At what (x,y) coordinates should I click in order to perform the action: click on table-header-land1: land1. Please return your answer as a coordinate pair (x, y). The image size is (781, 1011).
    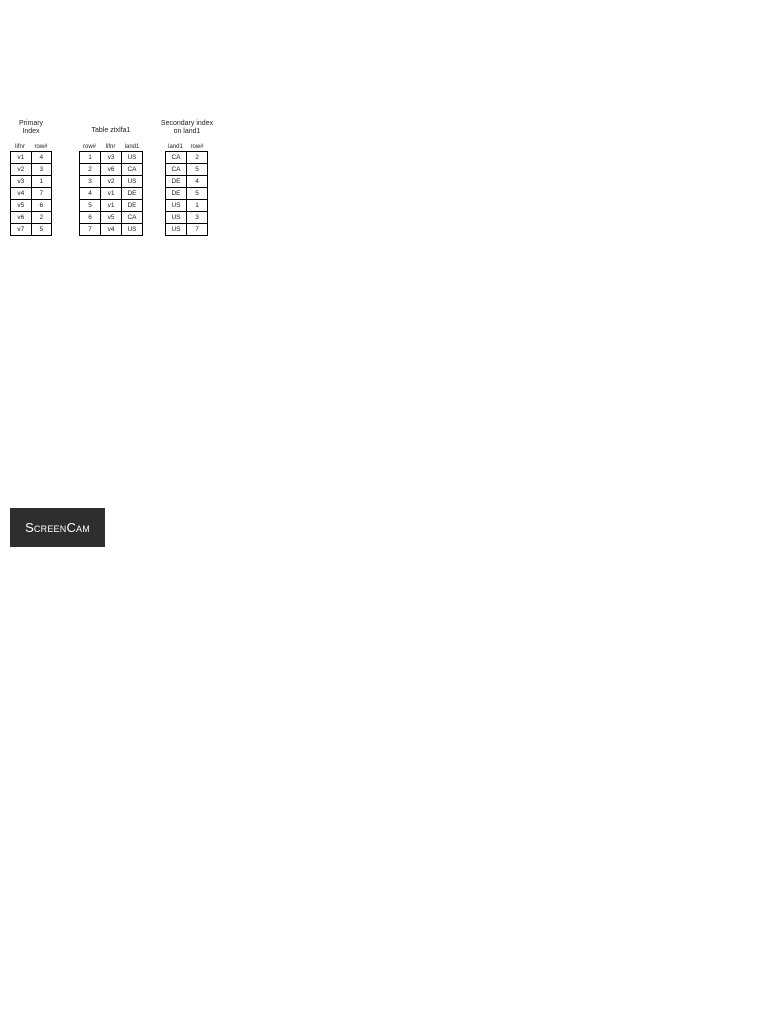
    Looking at the image, I should click on (132, 147).